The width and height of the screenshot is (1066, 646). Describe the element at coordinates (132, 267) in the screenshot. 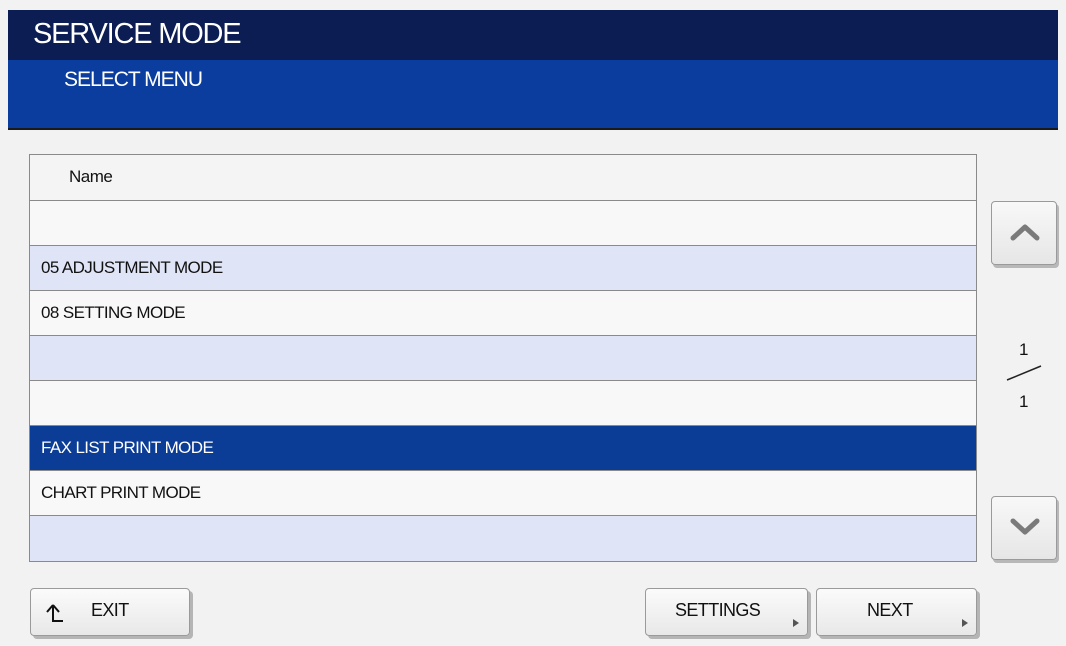

I see `list-item-label: 05 ADJUSTMENT MODE` at that location.